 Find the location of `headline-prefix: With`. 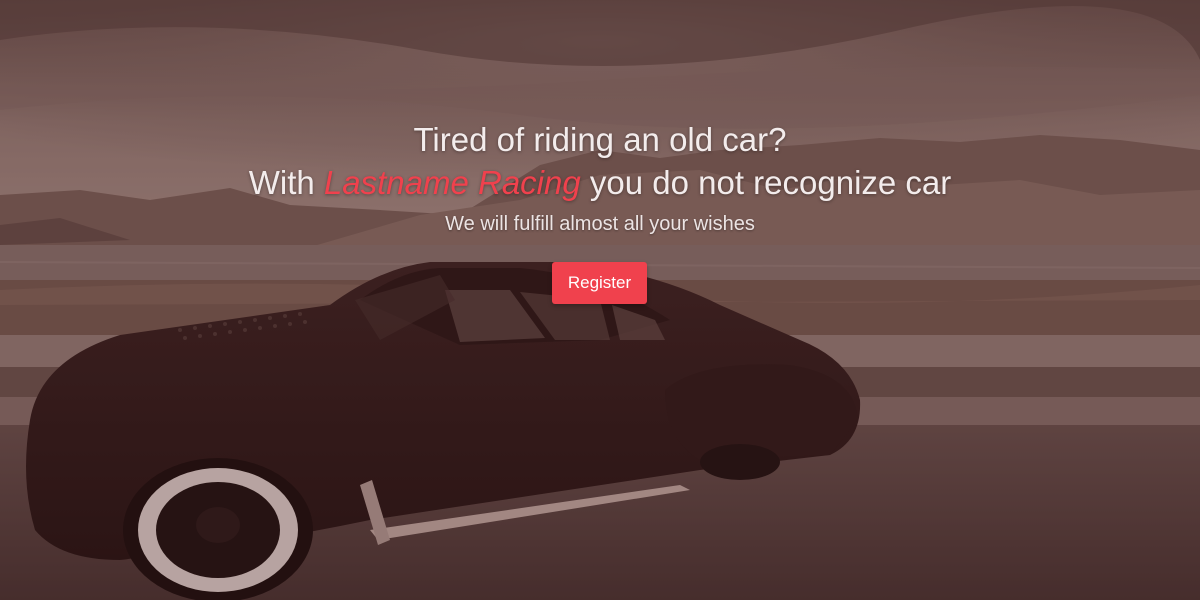

headline-prefix: With is located at coordinates (286, 182).